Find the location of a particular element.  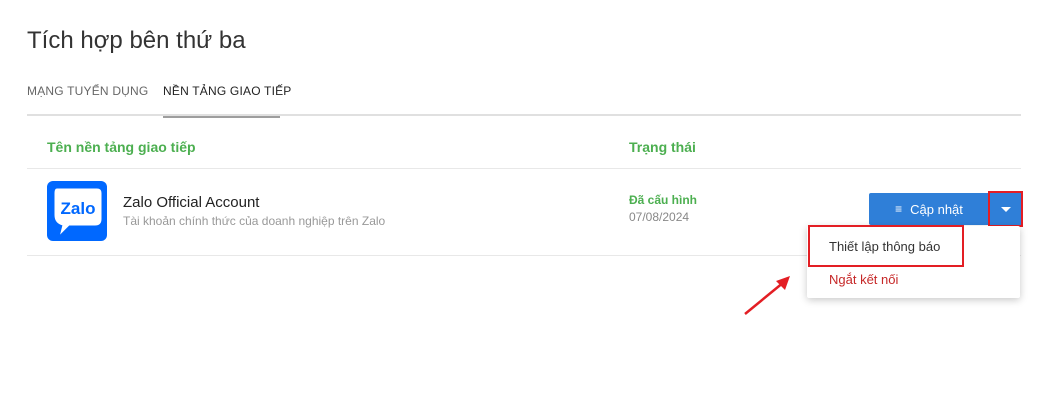

platform-name: Zalo Official Account is located at coordinates (191, 202).